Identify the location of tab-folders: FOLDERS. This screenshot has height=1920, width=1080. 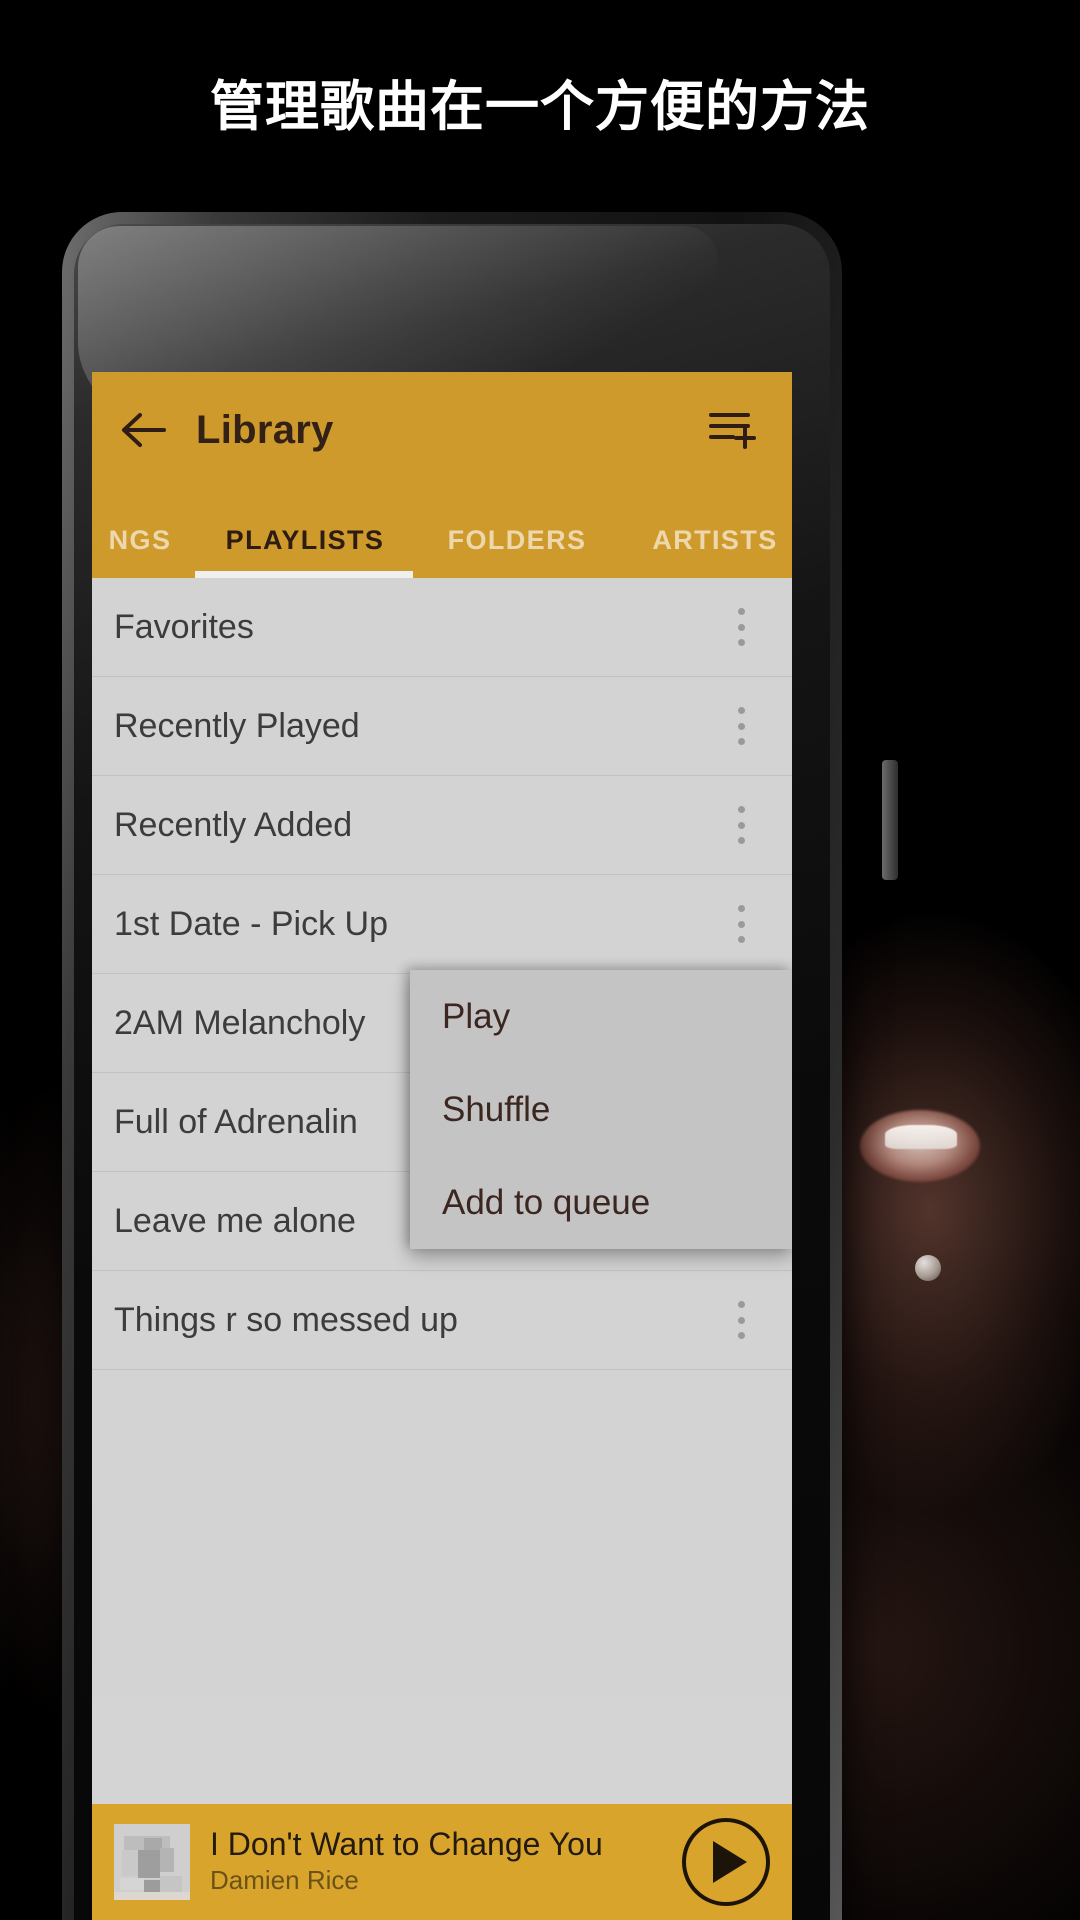
(517, 551).